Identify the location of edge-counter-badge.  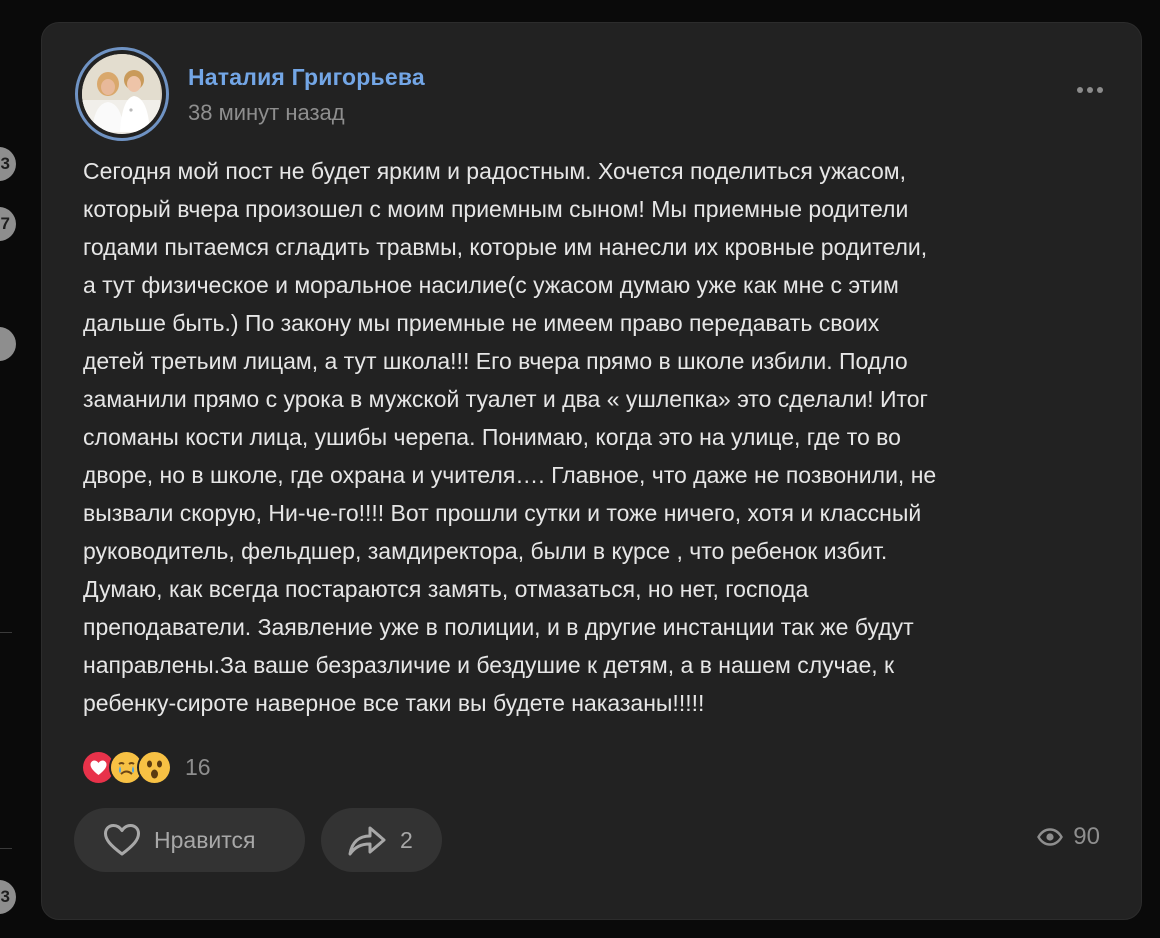
(8, 344).